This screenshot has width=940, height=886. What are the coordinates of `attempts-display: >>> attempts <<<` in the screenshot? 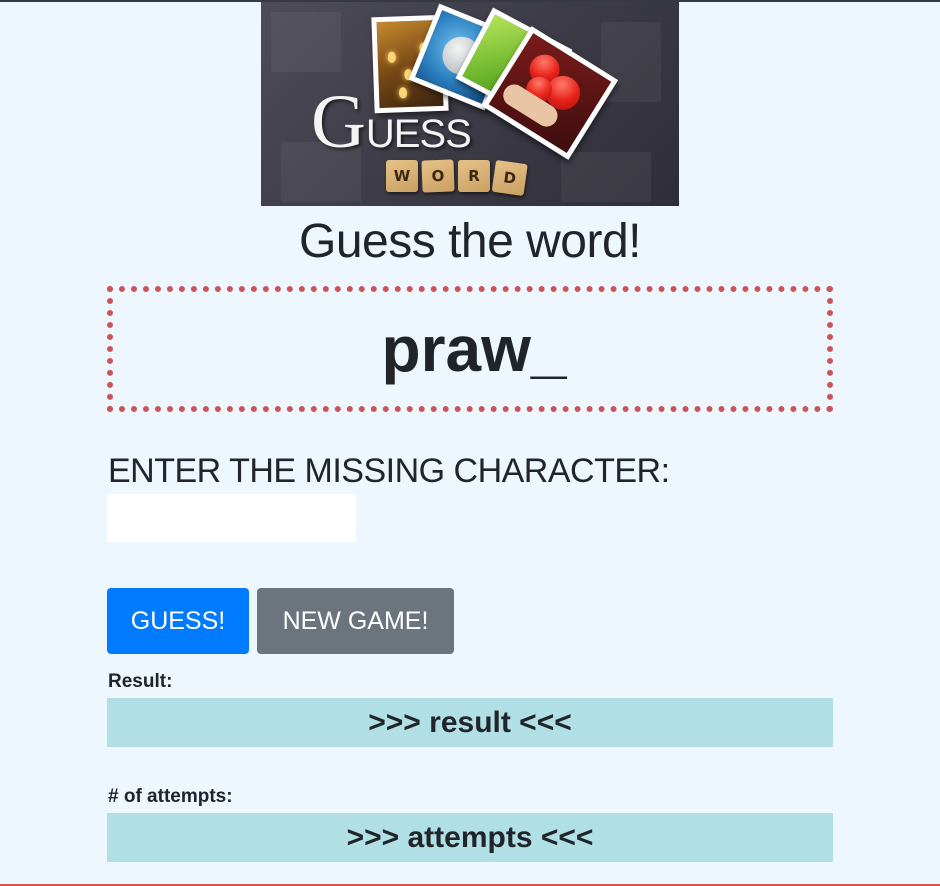 It's located at (470, 837).